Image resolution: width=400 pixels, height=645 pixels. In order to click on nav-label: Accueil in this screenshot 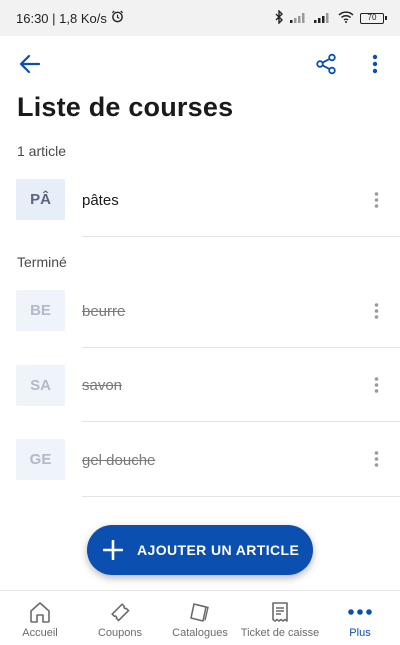, I will do `click(40, 633)`.